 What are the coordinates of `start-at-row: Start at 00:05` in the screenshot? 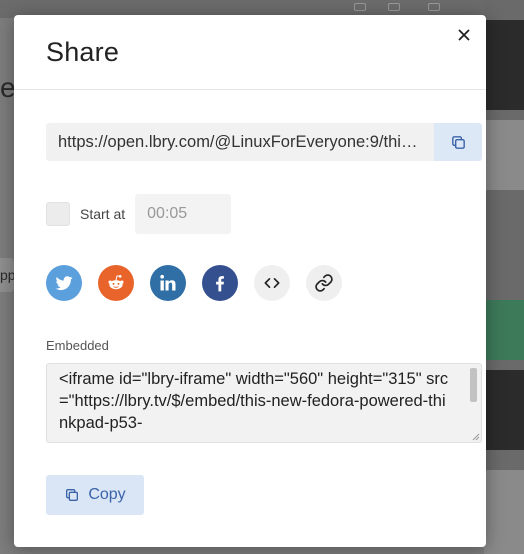 It's located at (139, 214).